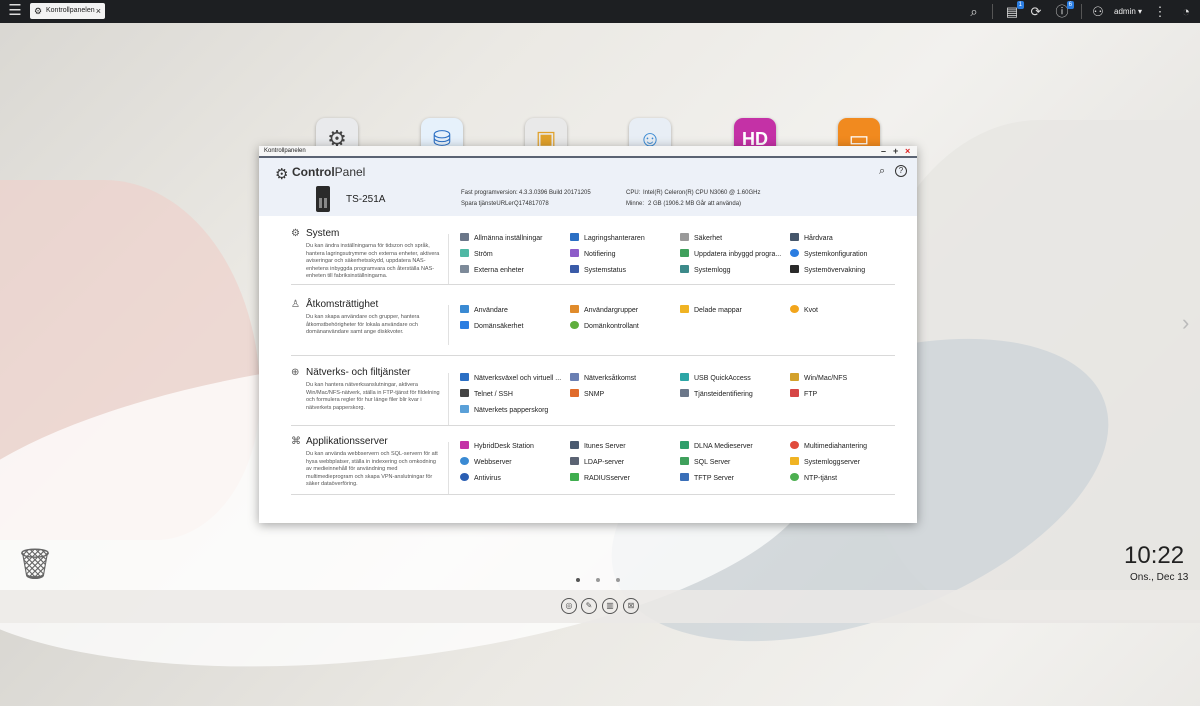 The width and height of the screenshot is (1200, 706). Describe the element at coordinates (504, 446) in the screenshot. I see `item-label: HybridDesk Station` at that location.